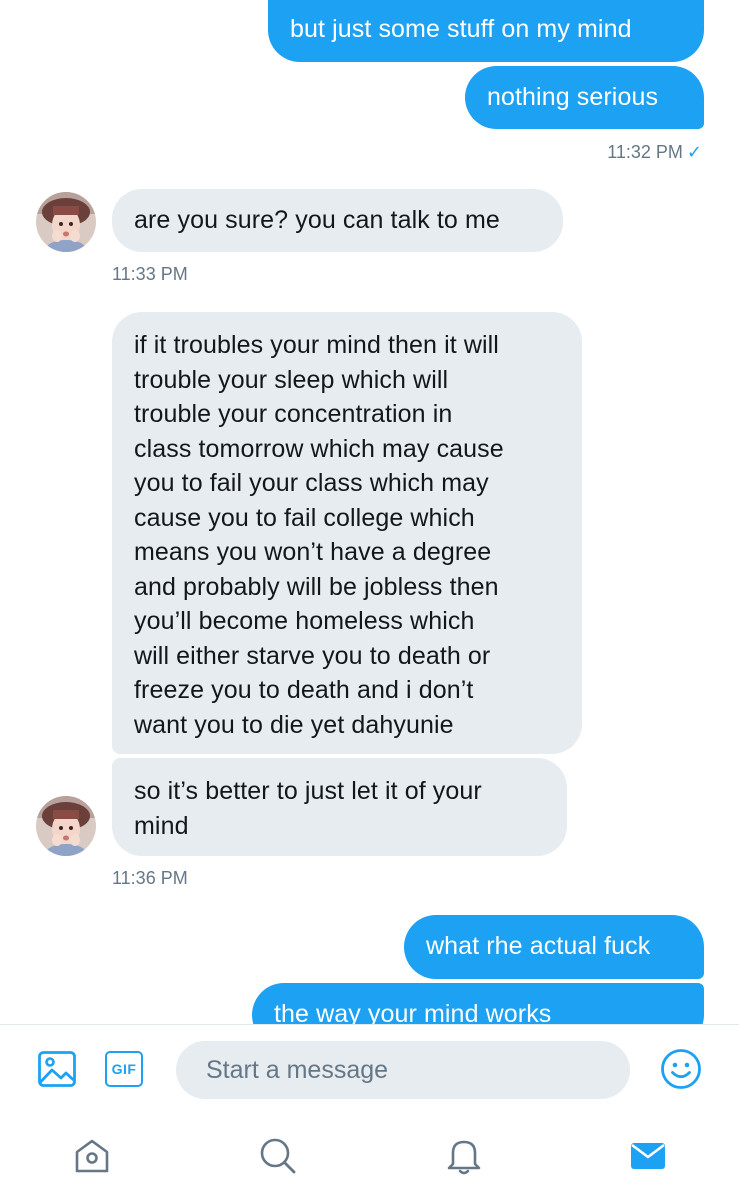 The image size is (739, 1200). I want to click on gif-button: GIF, so click(124, 1069).